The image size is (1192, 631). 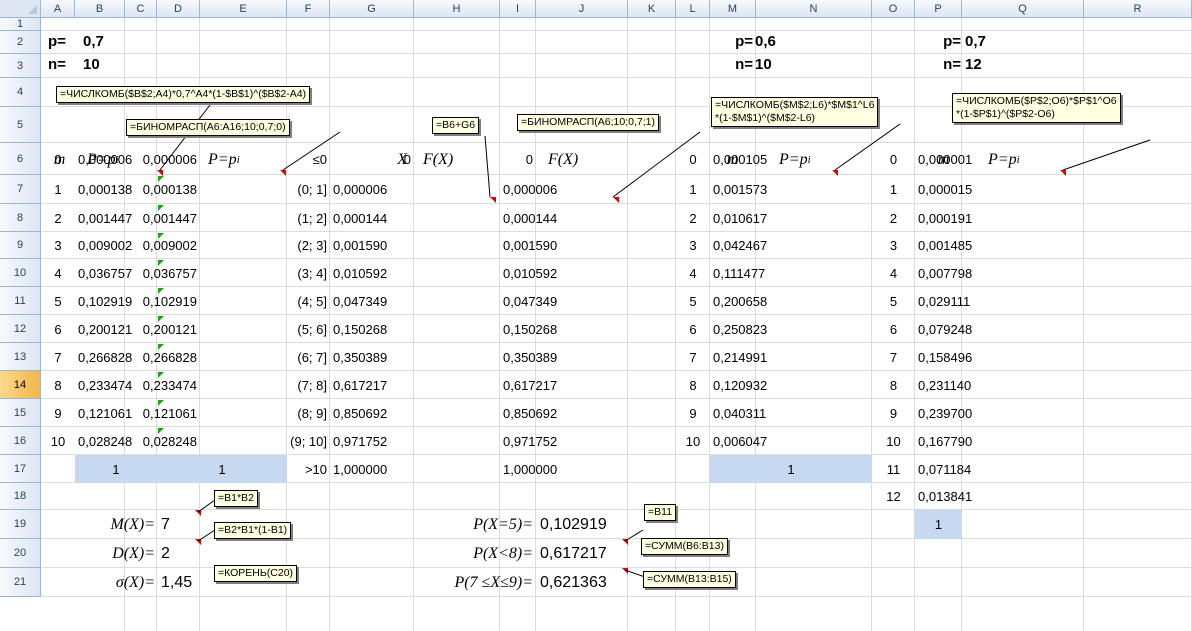 What do you see at coordinates (208, 127) in the screenshot?
I see `comment-note-2: =БИНОМРАСП(A6:A16;10;0,7;0)` at bounding box center [208, 127].